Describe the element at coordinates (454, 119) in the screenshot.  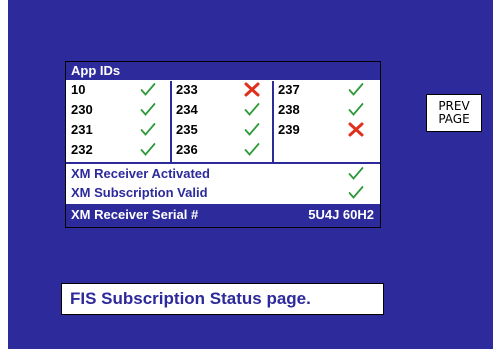
I see `prev-page-label-line2: PAGE` at that location.